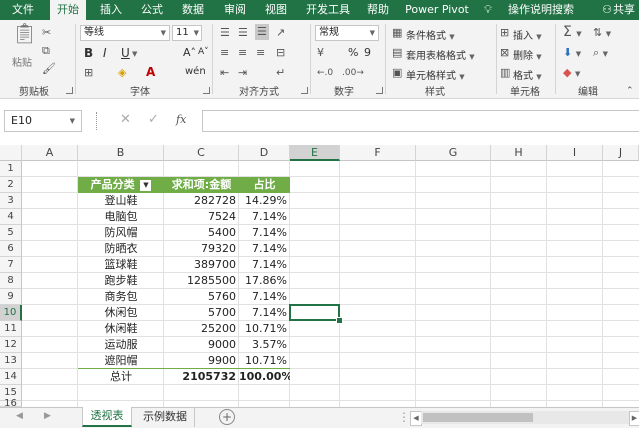 The image size is (639, 428). What do you see at coordinates (46, 33) in the screenshot?
I see `cut-icon: ✂` at bounding box center [46, 33].